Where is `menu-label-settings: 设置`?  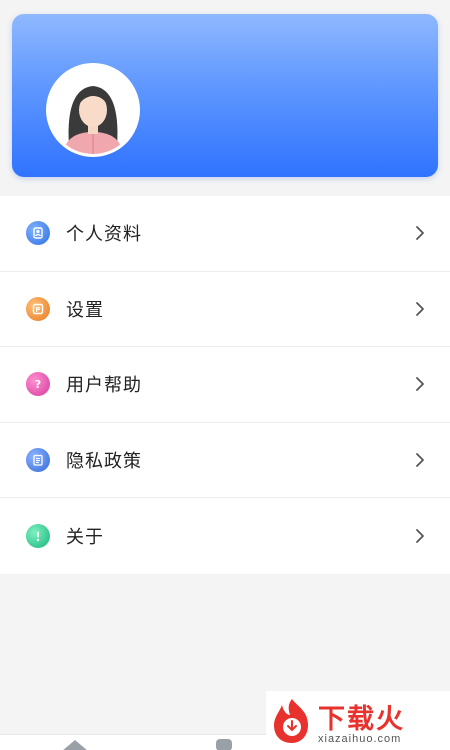 menu-label-settings: 设置 is located at coordinates (85, 310).